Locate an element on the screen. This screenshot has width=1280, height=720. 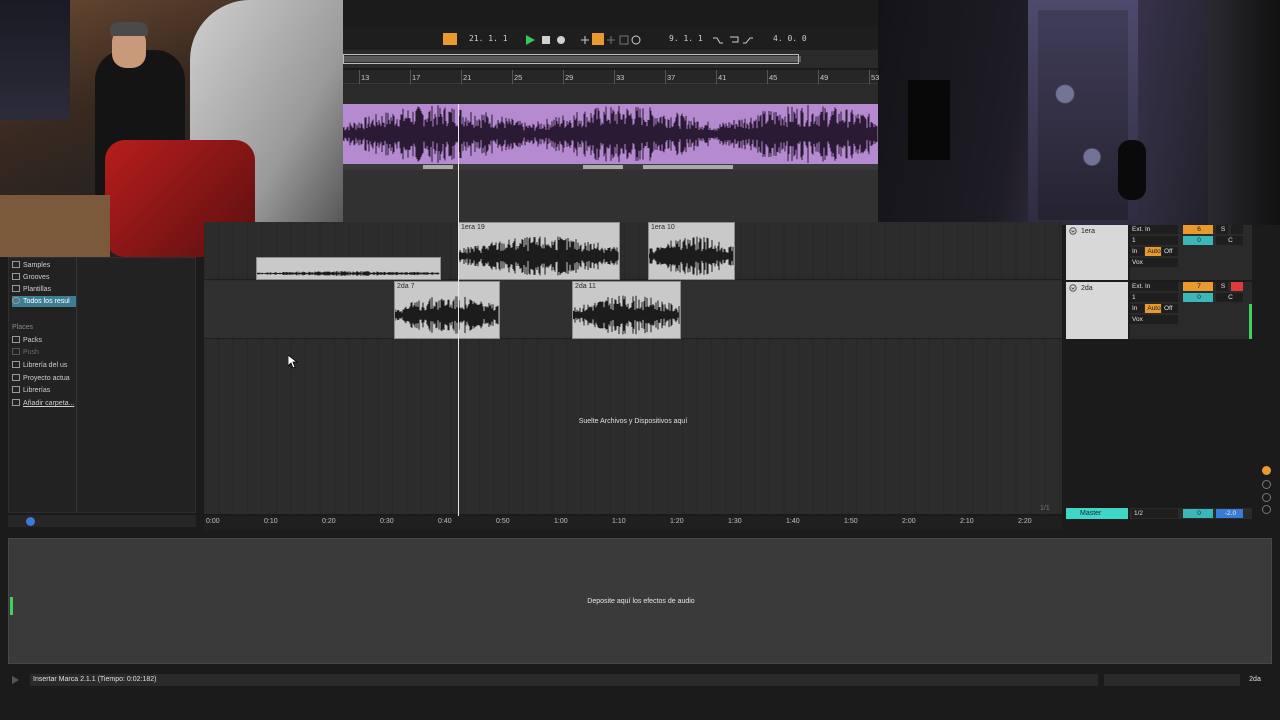
browser-item-user-library: Librería del us is located at coordinates (44, 365).